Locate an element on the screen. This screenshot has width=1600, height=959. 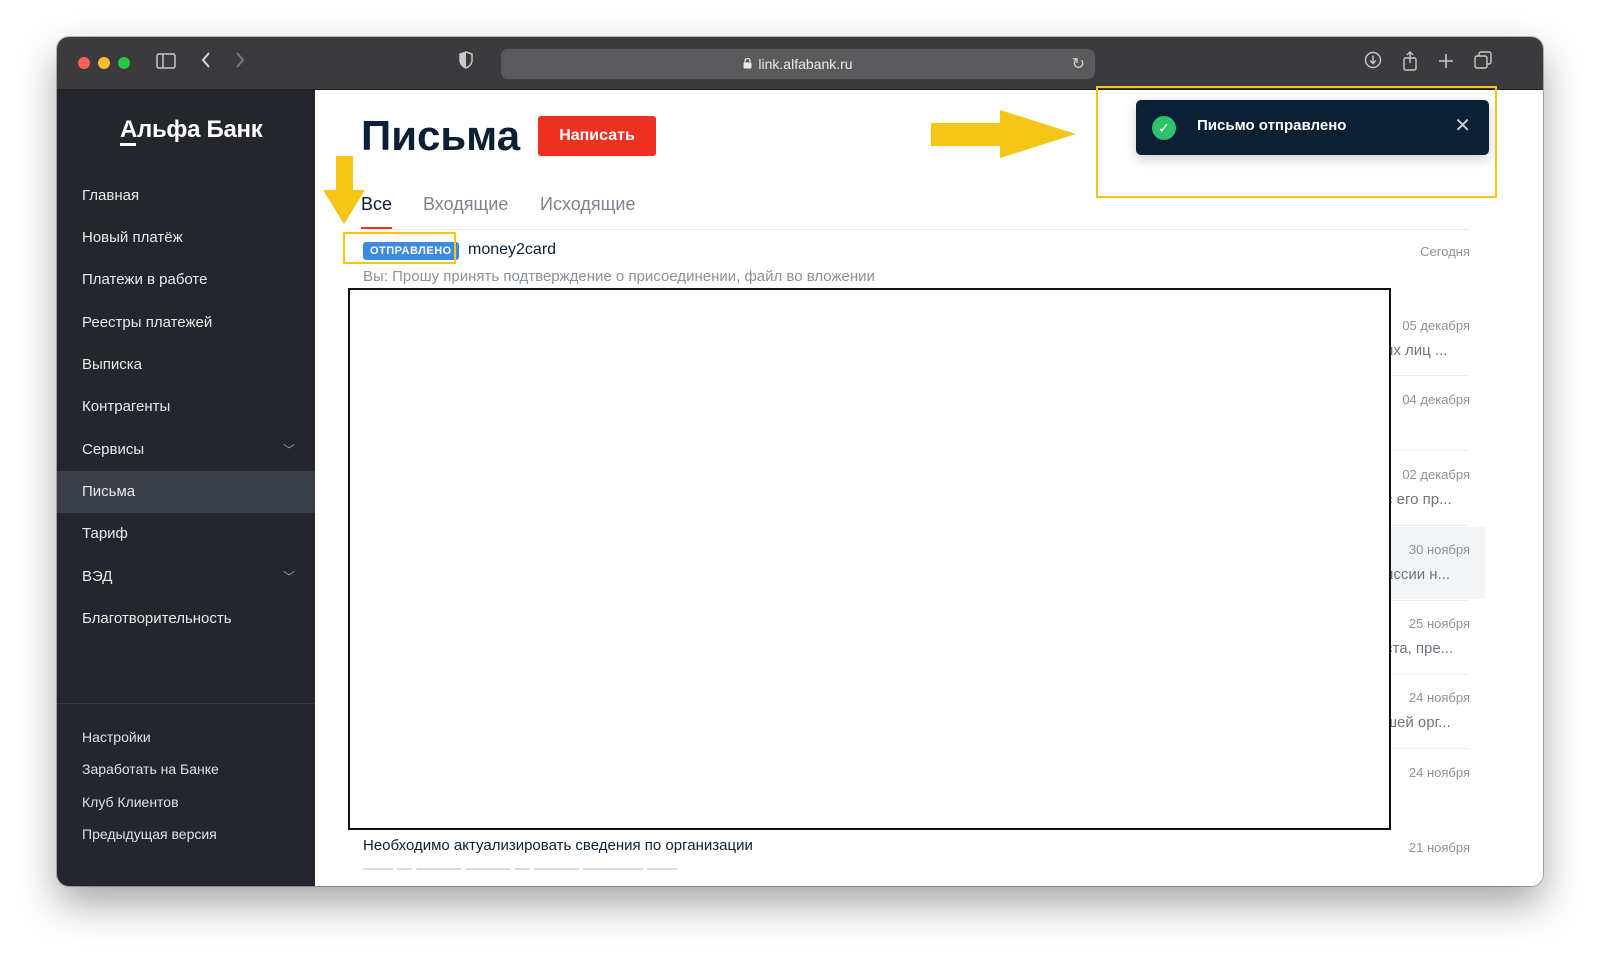
annotation-arrows is located at coordinates (699, 167).